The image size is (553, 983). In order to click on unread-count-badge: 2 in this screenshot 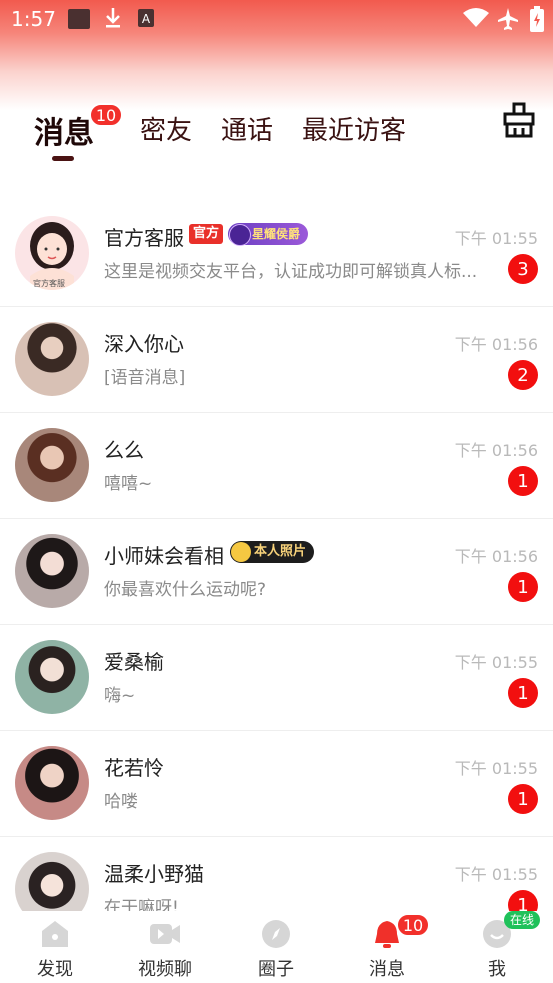, I will do `click(523, 375)`.